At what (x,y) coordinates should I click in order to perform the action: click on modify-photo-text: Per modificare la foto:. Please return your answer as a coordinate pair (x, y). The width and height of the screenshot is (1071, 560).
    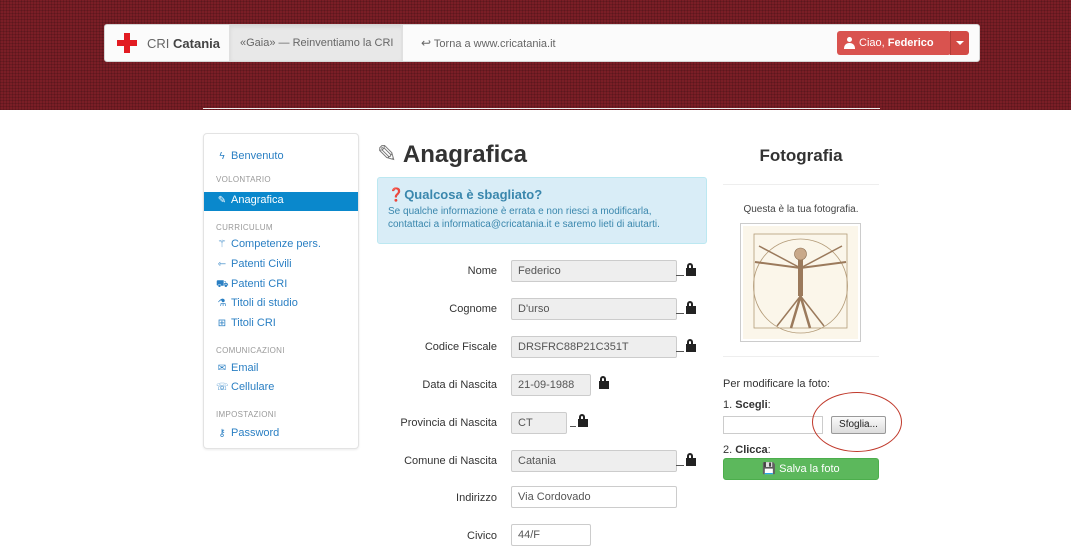
    Looking at the image, I should click on (776, 384).